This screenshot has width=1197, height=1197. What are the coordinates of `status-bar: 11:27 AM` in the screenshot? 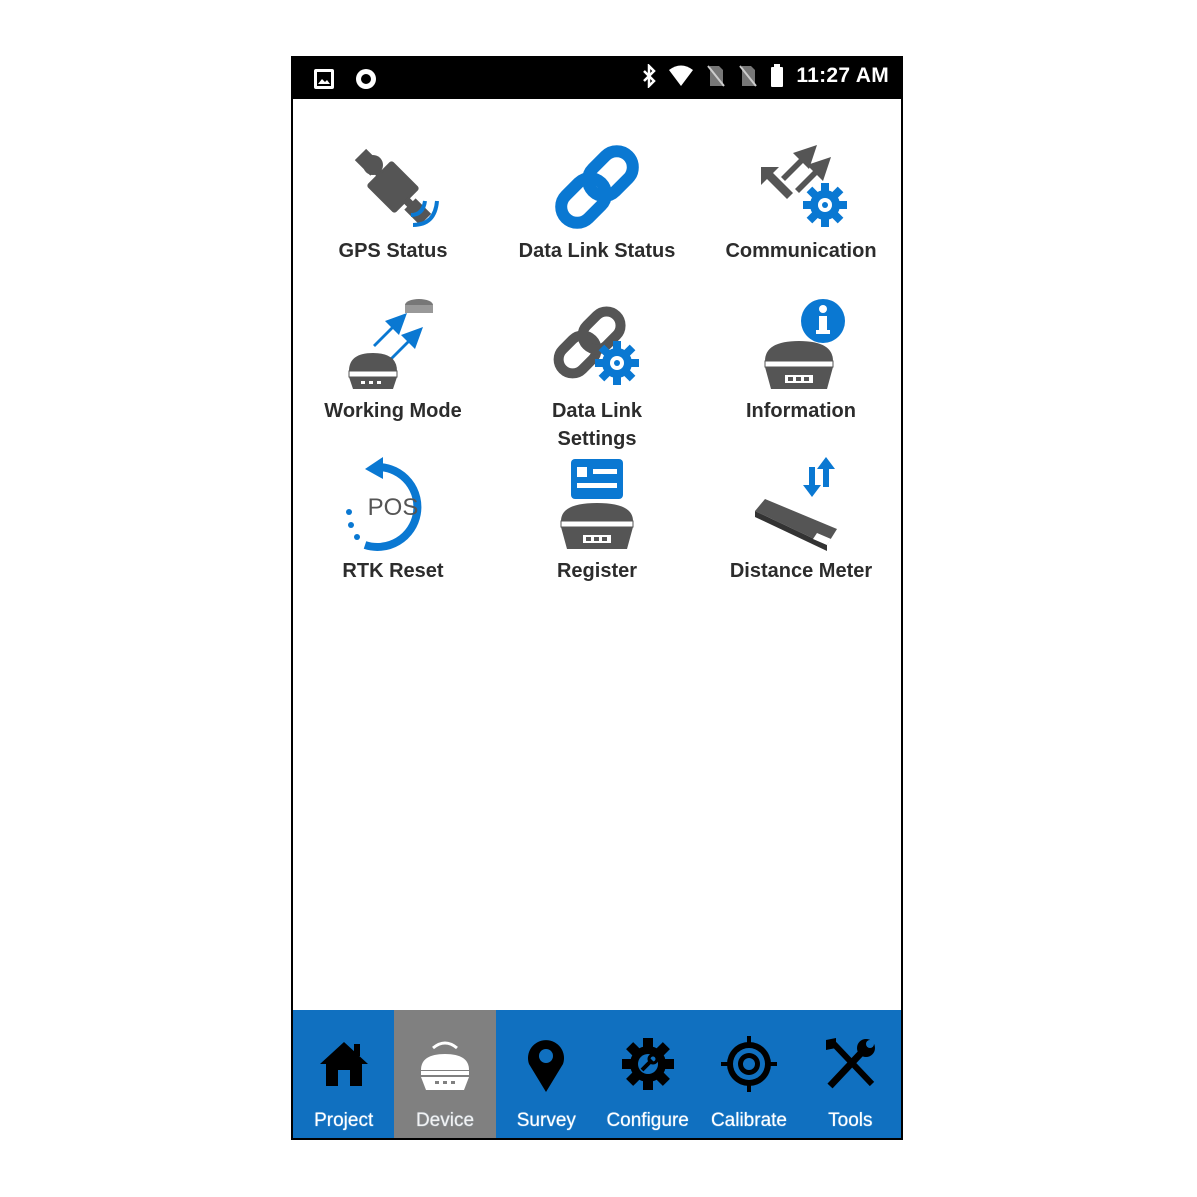 It's located at (597, 77).